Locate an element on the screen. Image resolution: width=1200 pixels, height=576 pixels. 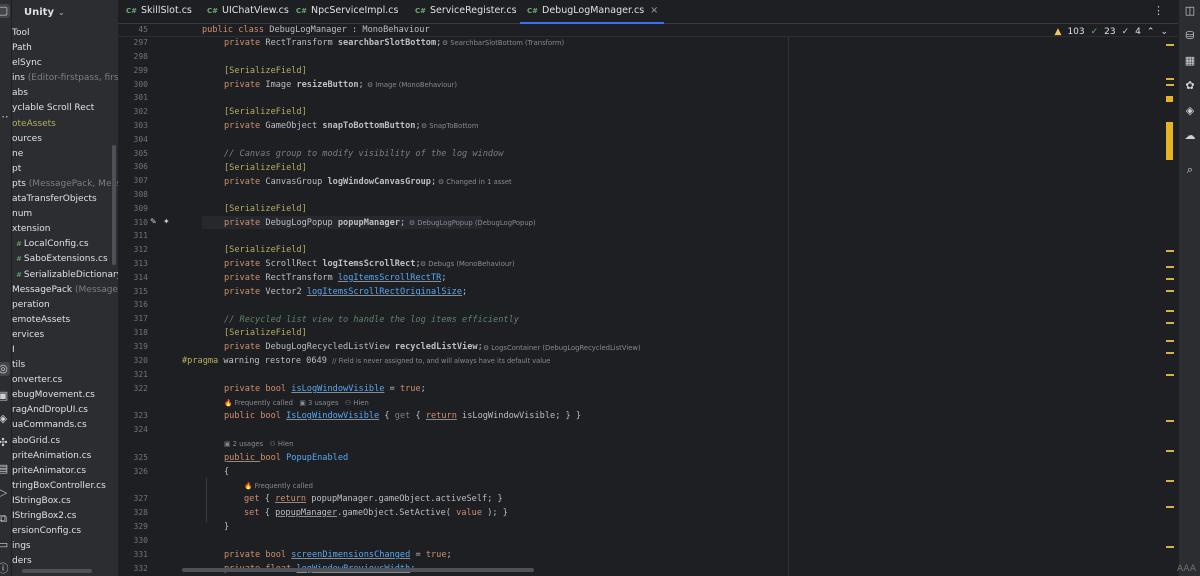
project-vertical-scrollbar is located at coordinates (114, 205).